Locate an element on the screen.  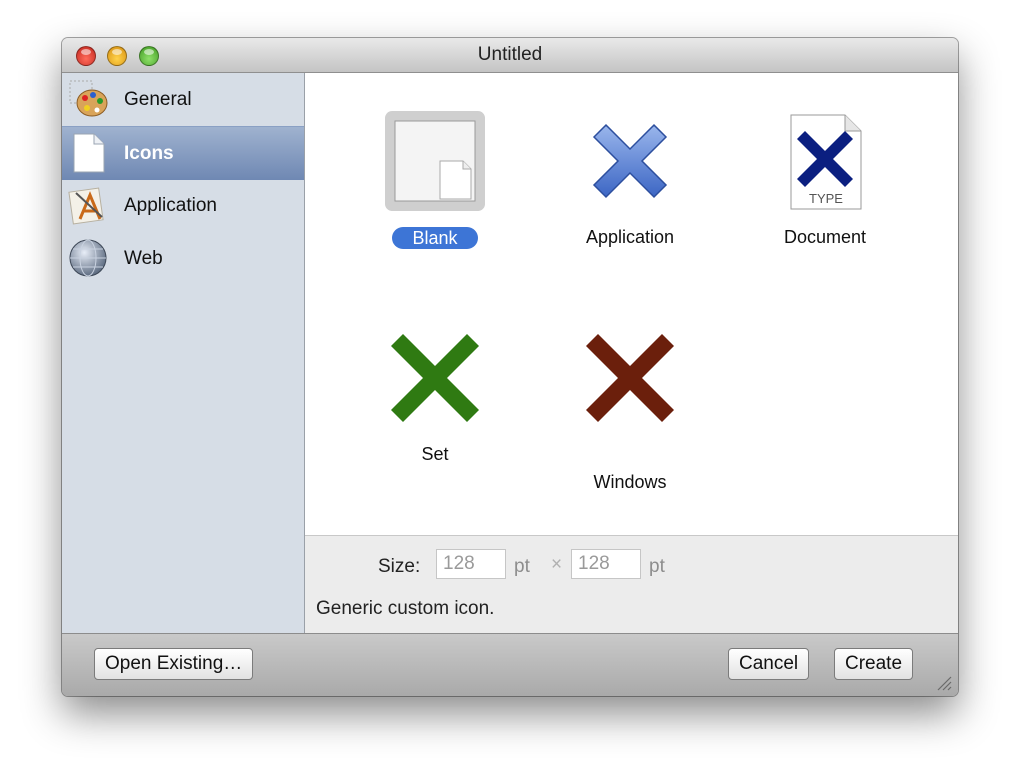
sidebar-item-label: Icons is located at coordinates (149, 153).